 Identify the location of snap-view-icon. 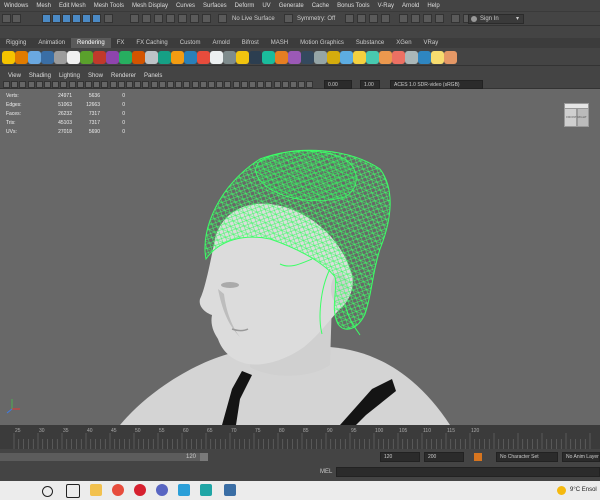
(96, 18).